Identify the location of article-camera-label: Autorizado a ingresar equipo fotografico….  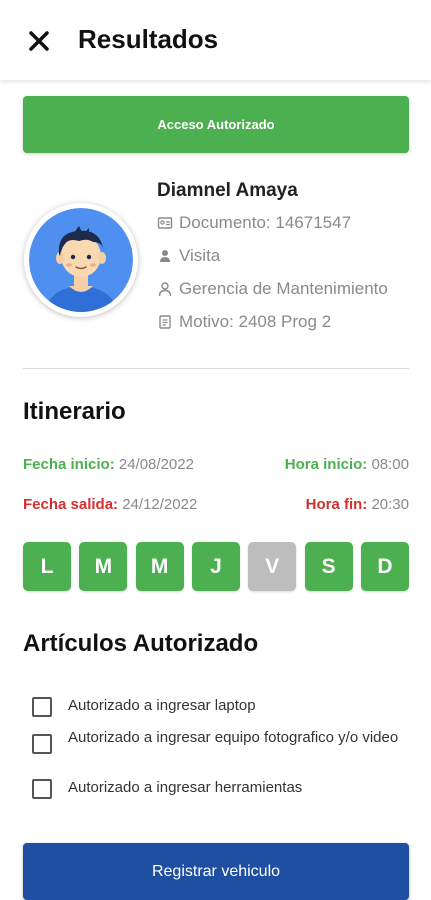
(233, 737).